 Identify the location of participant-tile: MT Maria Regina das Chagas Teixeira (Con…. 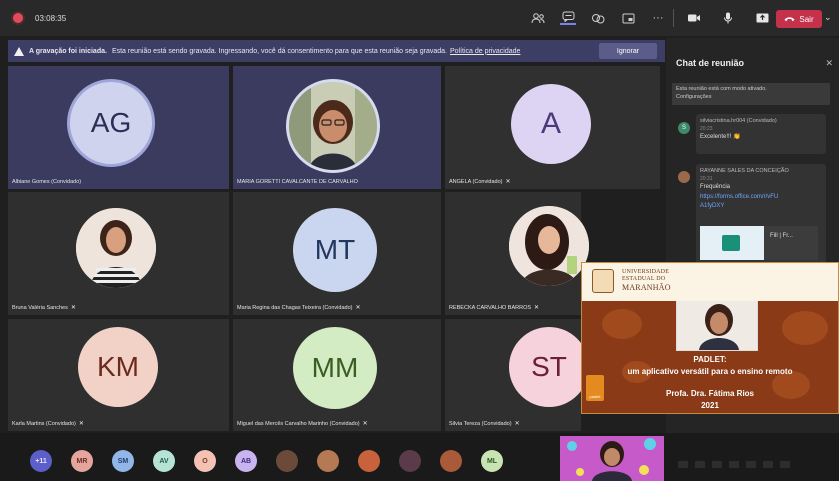
(337, 253).